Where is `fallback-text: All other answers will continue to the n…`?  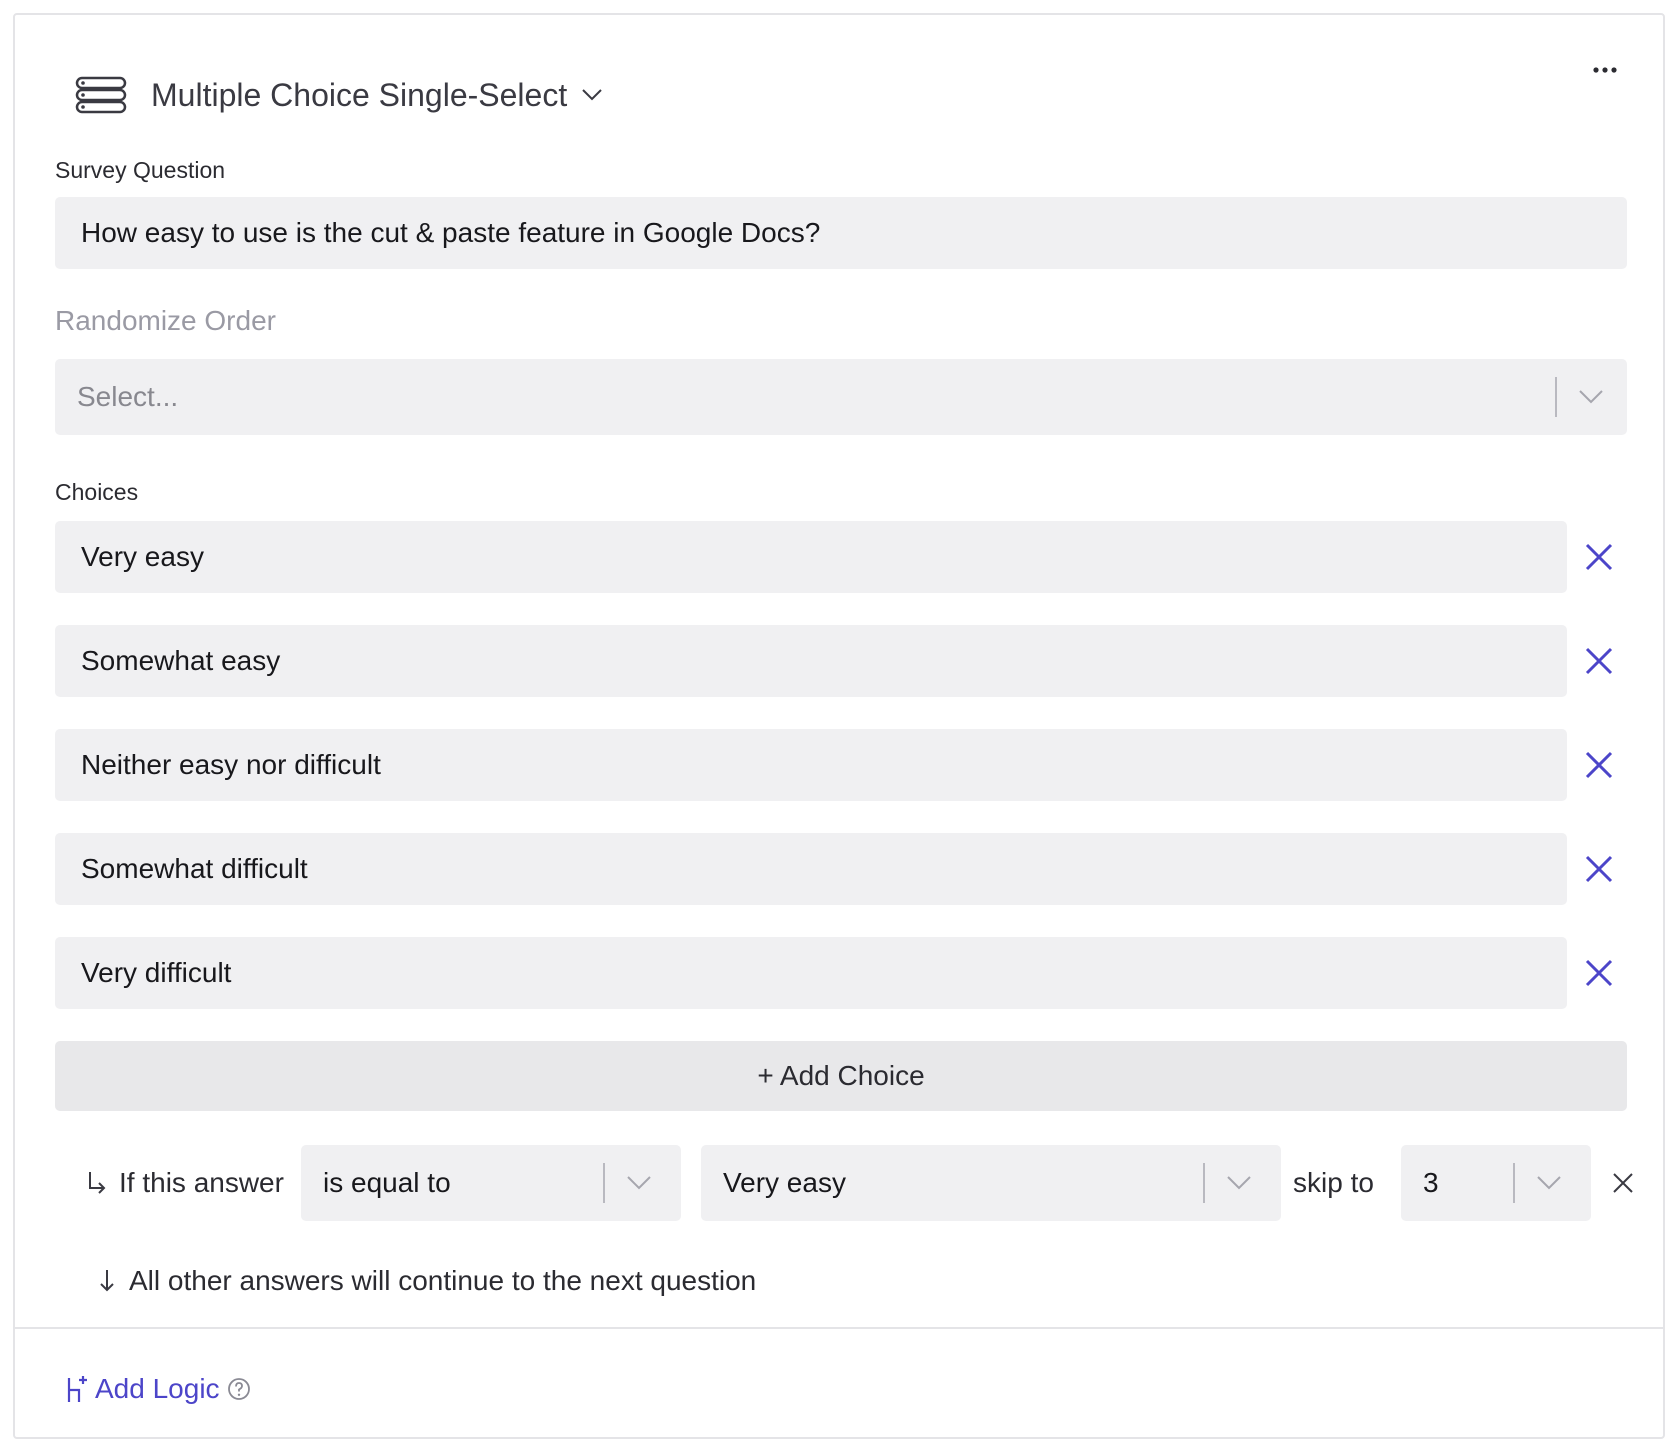
fallback-text: All other answers will continue to the n… is located at coordinates (443, 1280).